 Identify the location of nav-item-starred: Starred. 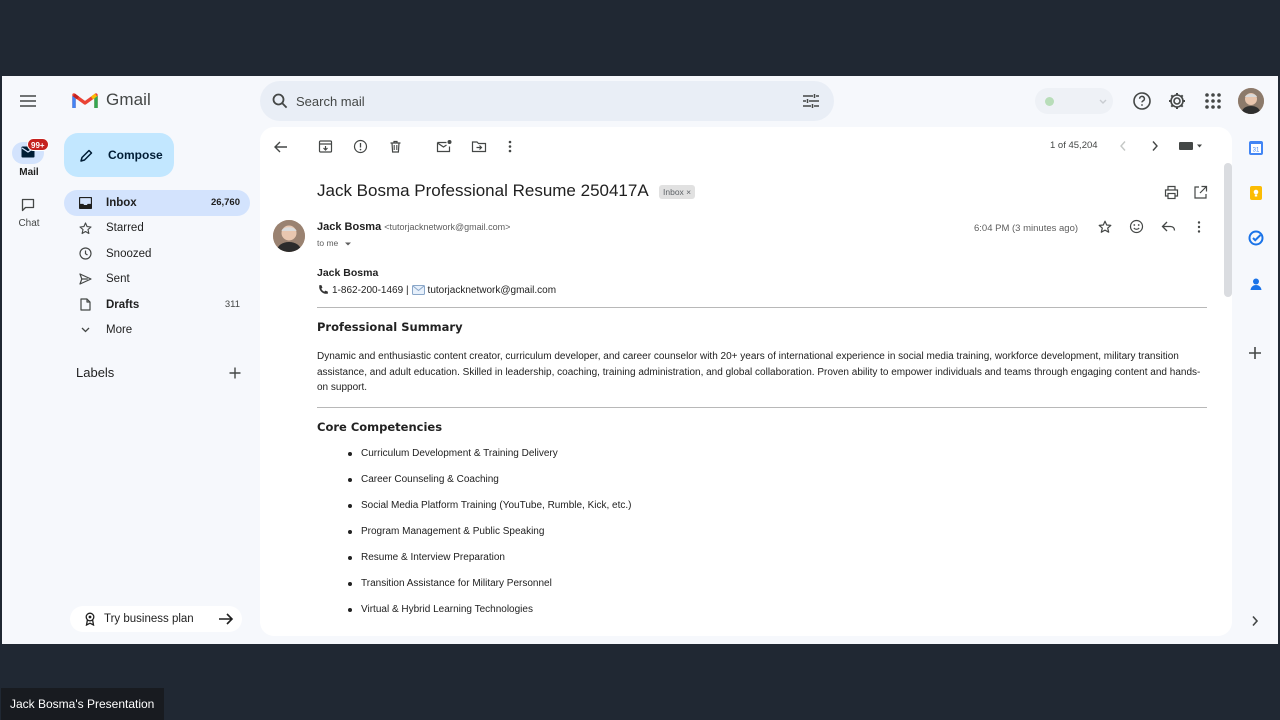
(157, 229).